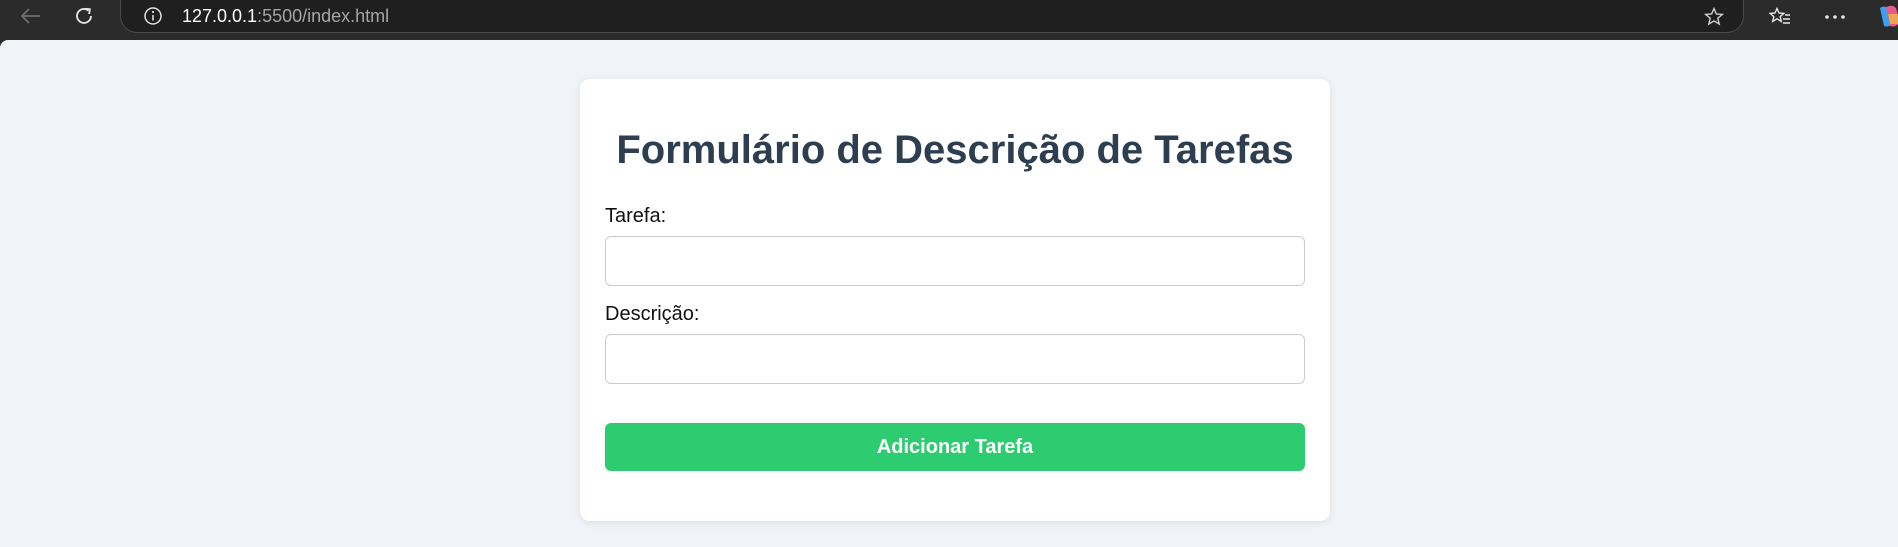 The width and height of the screenshot is (1898, 547). I want to click on url-text: 127.0.0.1:5500/index.html, so click(285, 16).